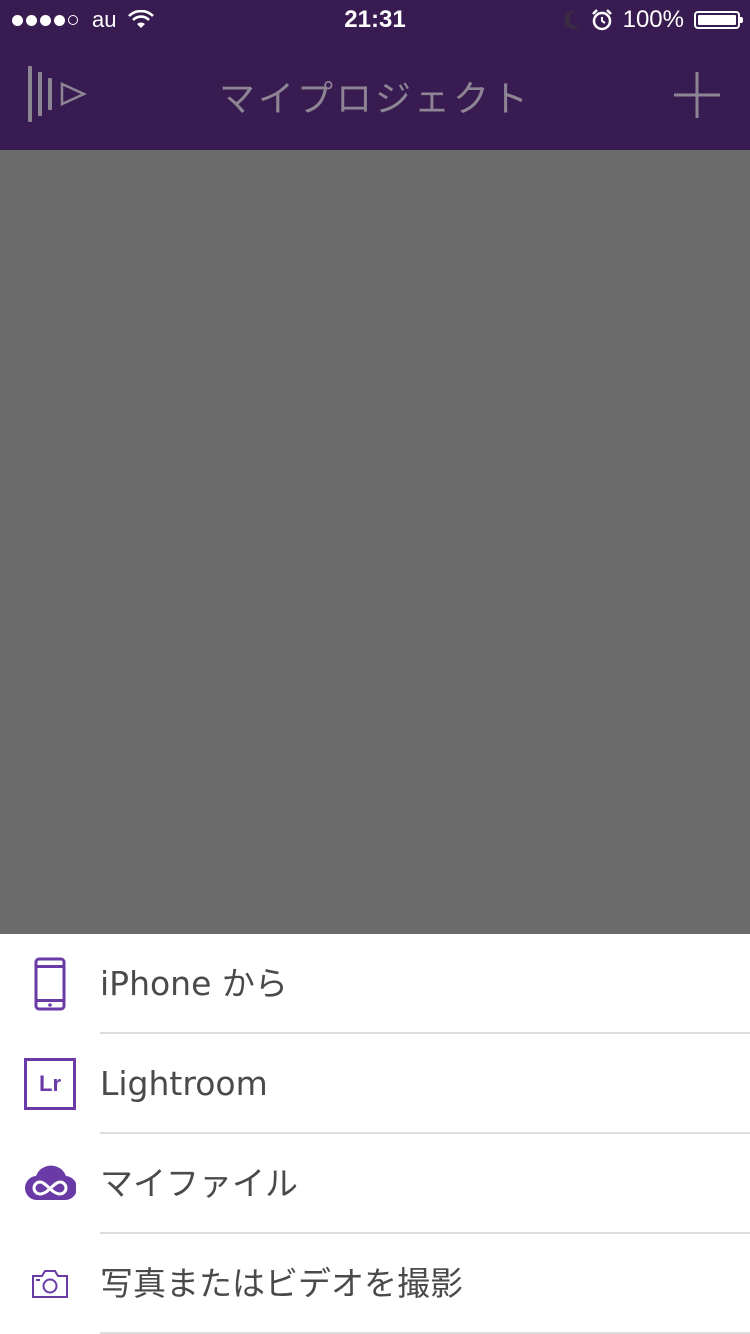 Image resolution: width=750 pixels, height=1334 pixels. I want to click on lightroom-icon: Lr, so click(50, 1084).